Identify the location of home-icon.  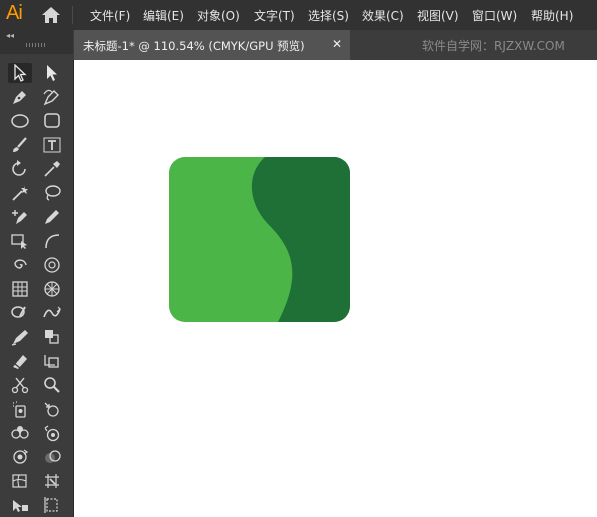
(51, 15).